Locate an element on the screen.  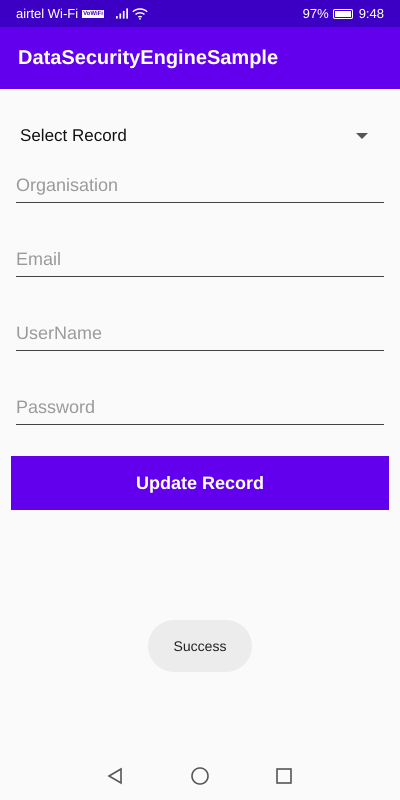
battery-percent: 97% is located at coordinates (315, 13).